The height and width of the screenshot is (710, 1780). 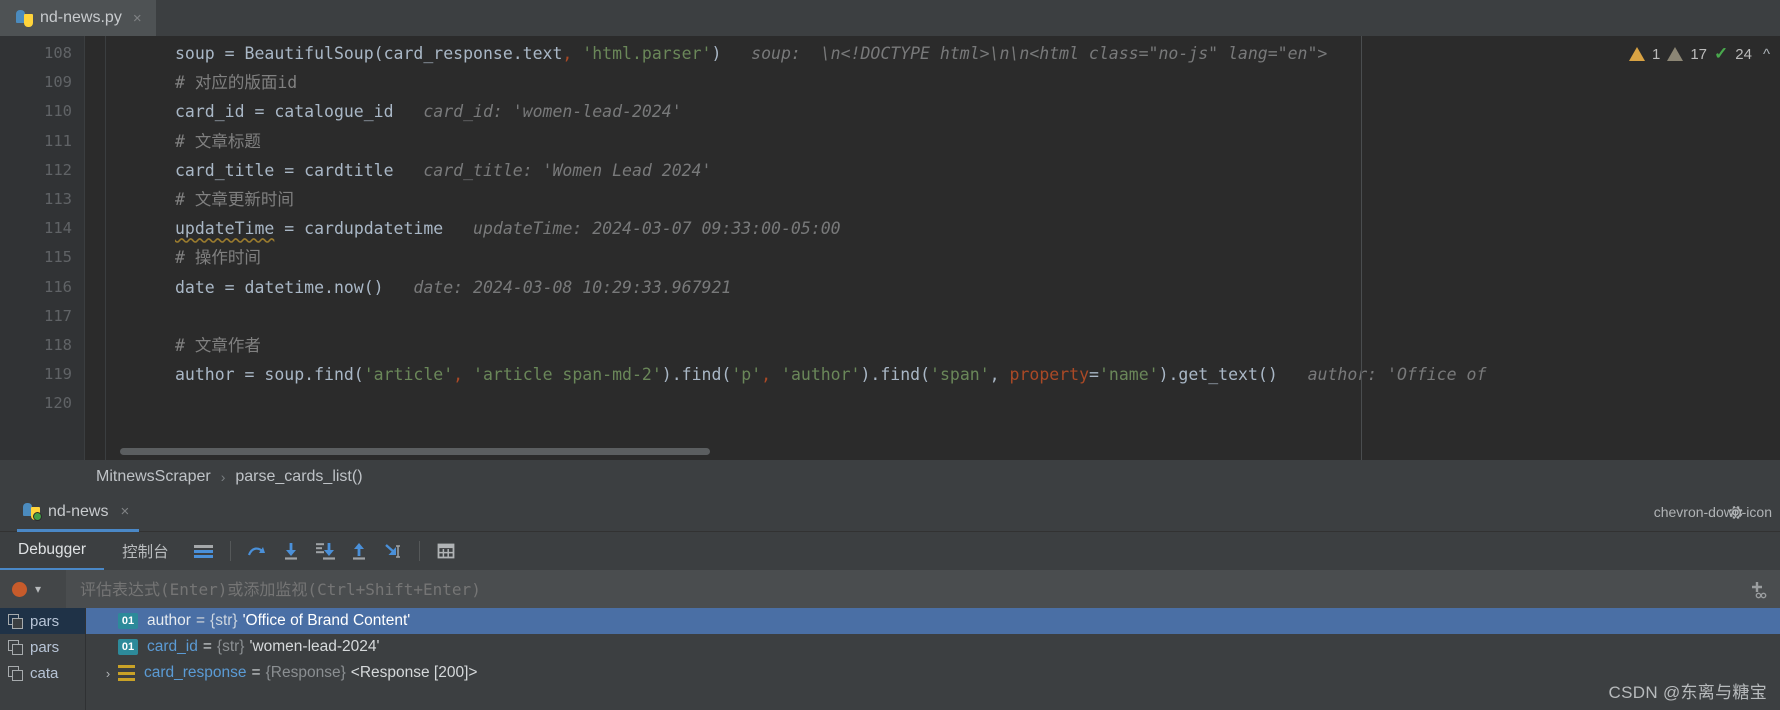 I want to click on breadcrumb-item-method: parse_cards_list(), so click(x=298, y=477).